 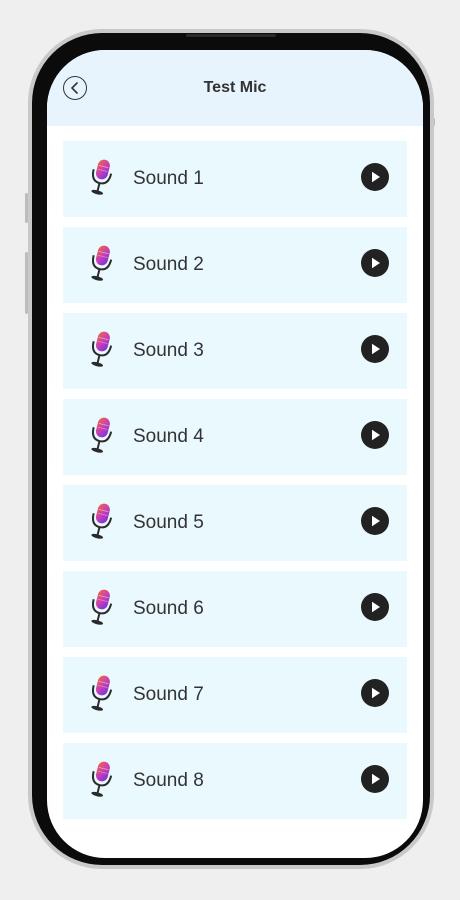 I want to click on sound-item-4: Sound 4, so click(x=235, y=437).